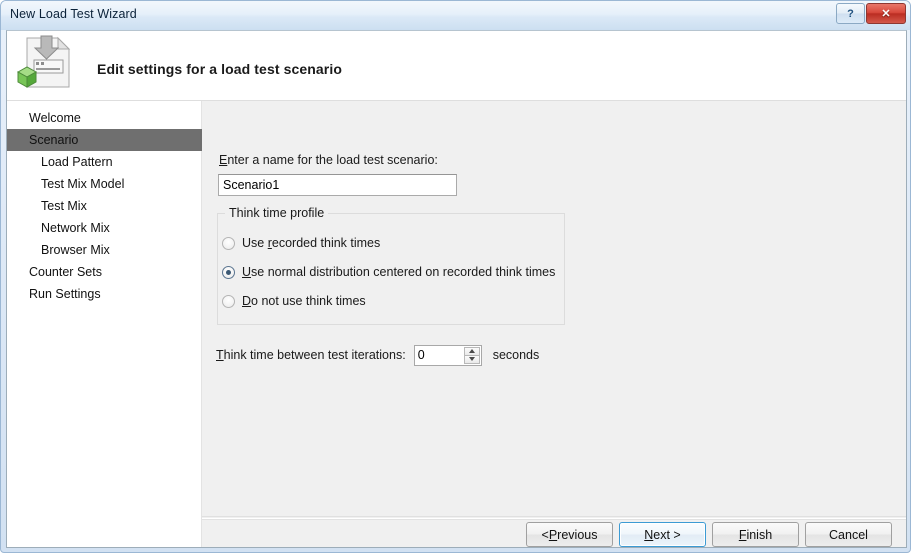 The width and height of the screenshot is (911, 553). I want to click on think-time-iterations-label: Think time between test iterations:, so click(311, 355).